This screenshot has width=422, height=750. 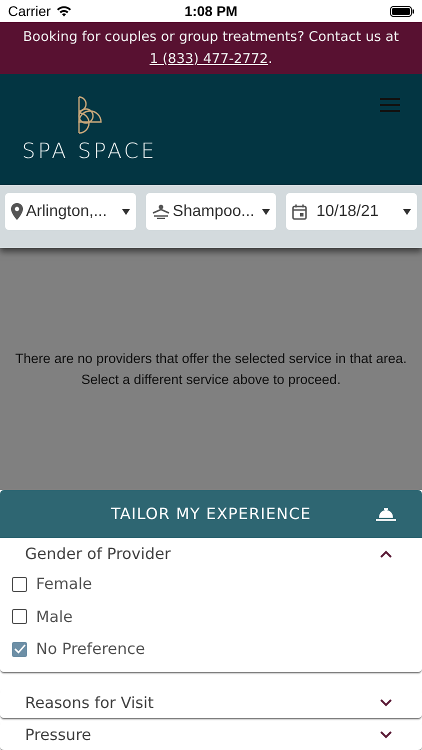 I want to click on logo-text: SPA SPACE, so click(x=89, y=151).